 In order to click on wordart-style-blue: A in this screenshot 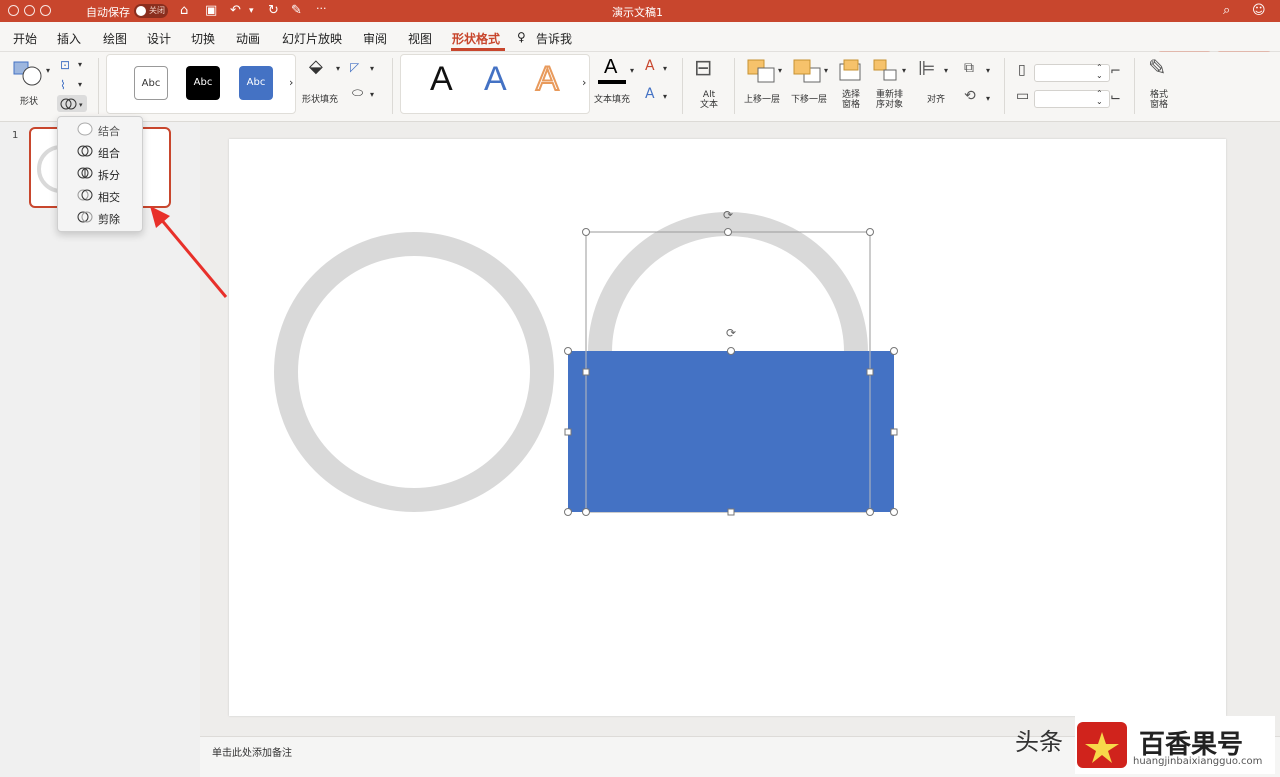, I will do `click(495, 79)`.